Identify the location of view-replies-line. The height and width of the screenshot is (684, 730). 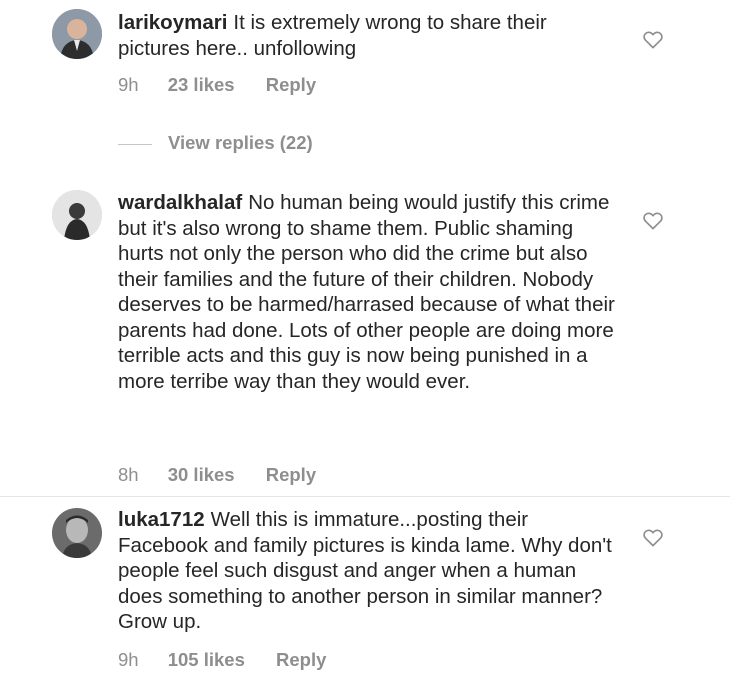
(135, 144).